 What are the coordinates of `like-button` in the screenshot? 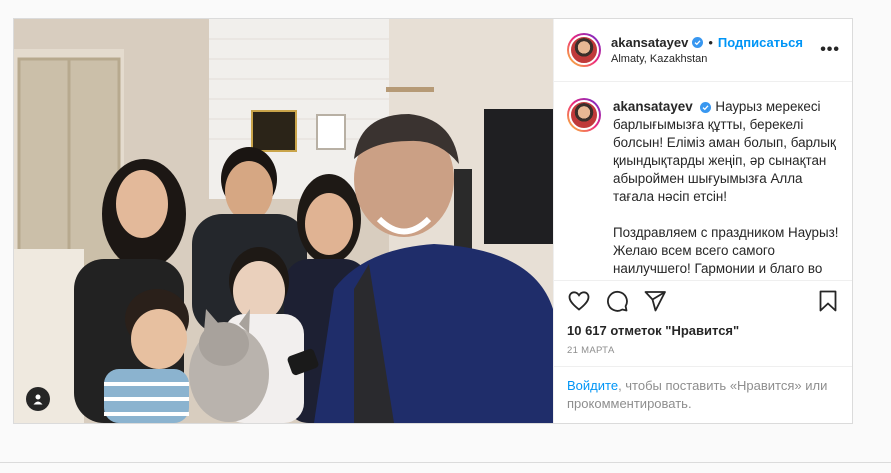 It's located at (579, 301).